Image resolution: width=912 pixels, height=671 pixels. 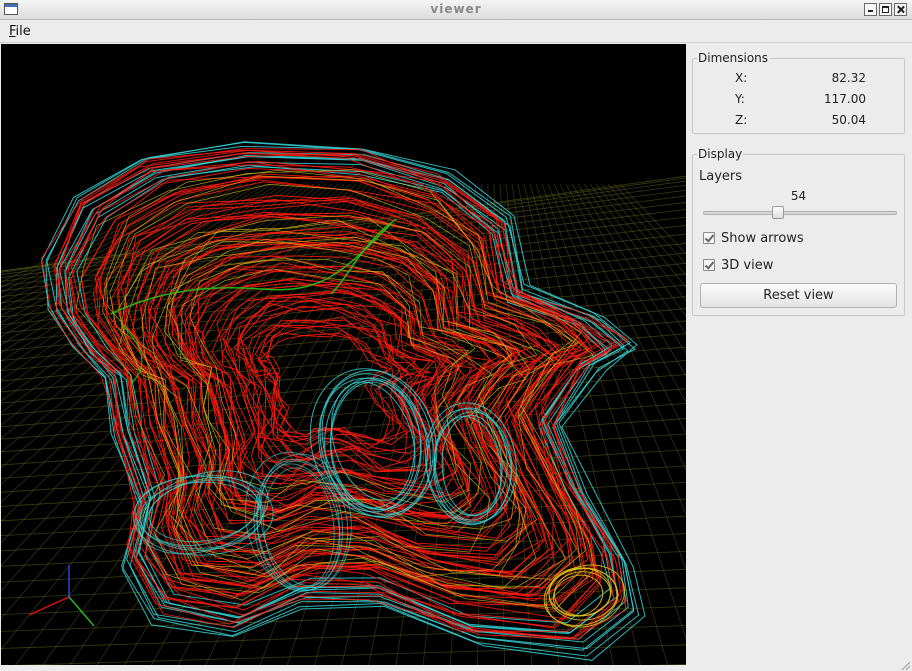 What do you see at coordinates (456, 668) in the screenshot?
I see `status-bar` at bounding box center [456, 668].